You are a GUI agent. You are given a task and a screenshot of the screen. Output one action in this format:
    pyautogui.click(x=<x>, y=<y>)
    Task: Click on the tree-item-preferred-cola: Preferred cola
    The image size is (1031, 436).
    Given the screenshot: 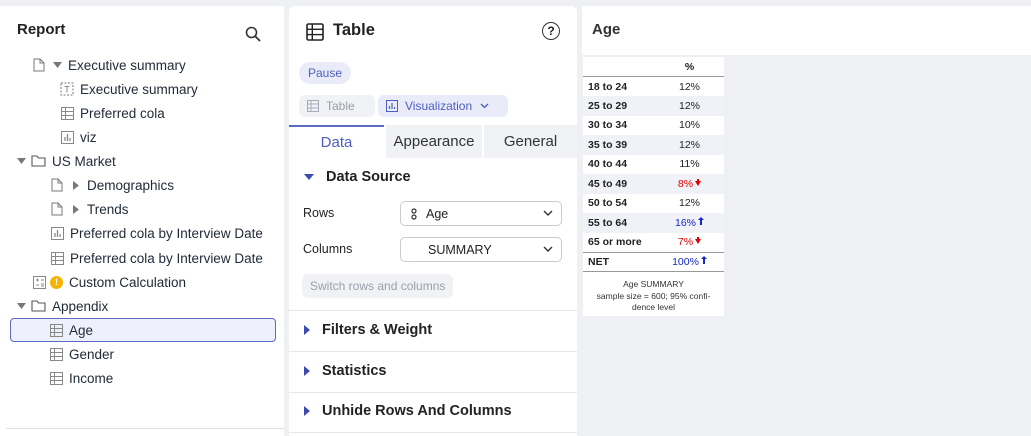 What is the action you would take?
    pyautogui.click(x=112, y=113)
    